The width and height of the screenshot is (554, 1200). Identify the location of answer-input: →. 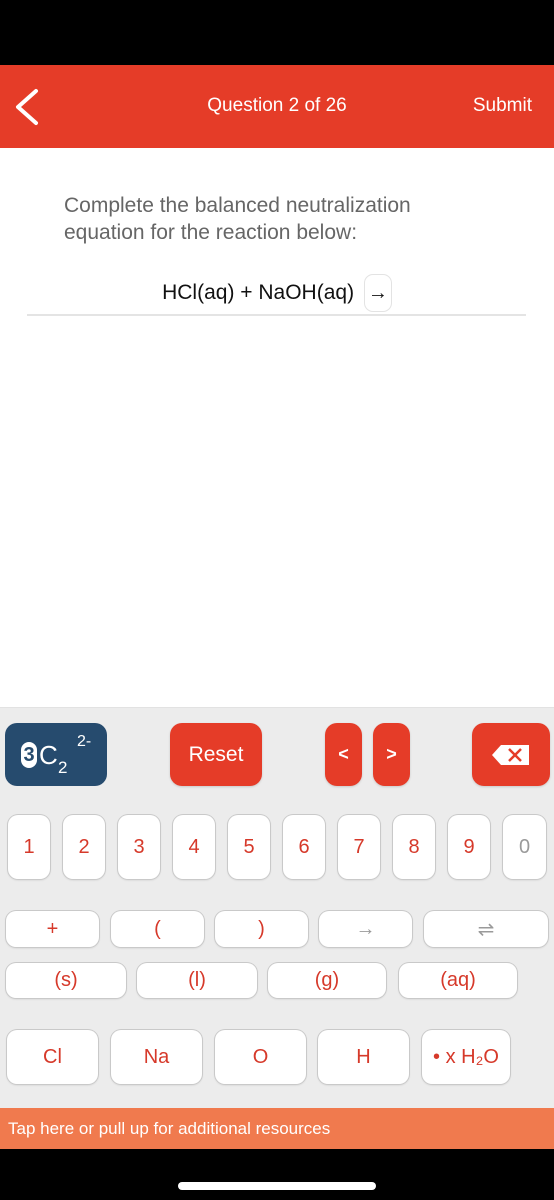
(377, 293).